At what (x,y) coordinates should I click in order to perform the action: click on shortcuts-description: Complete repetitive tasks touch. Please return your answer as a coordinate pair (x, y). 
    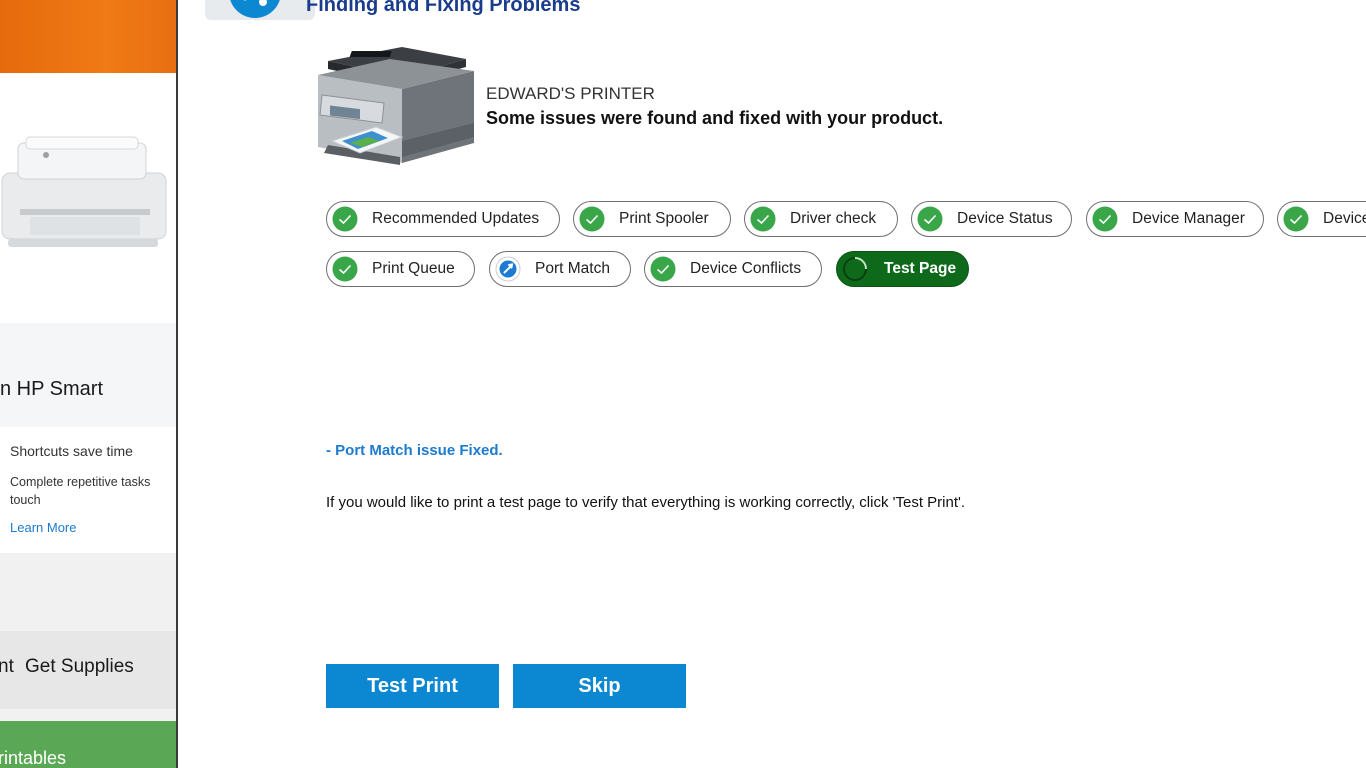
    Looking at the image, I should click on (80, 491).